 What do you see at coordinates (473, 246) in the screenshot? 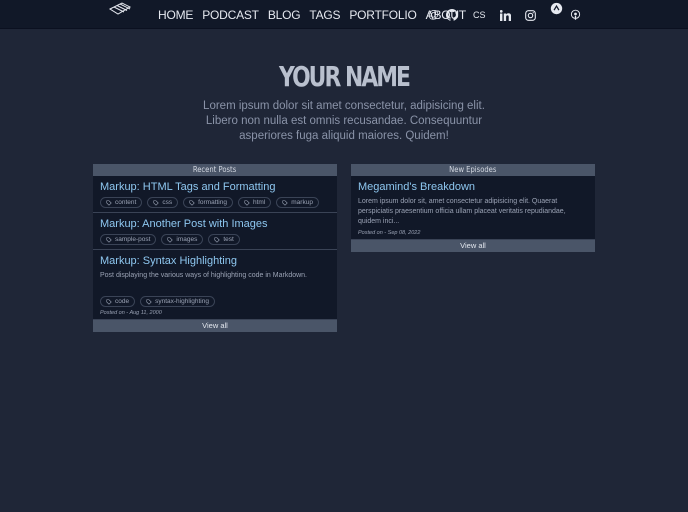
I see `view-all-episodes-button: View all` at bounding box center [473, 246].